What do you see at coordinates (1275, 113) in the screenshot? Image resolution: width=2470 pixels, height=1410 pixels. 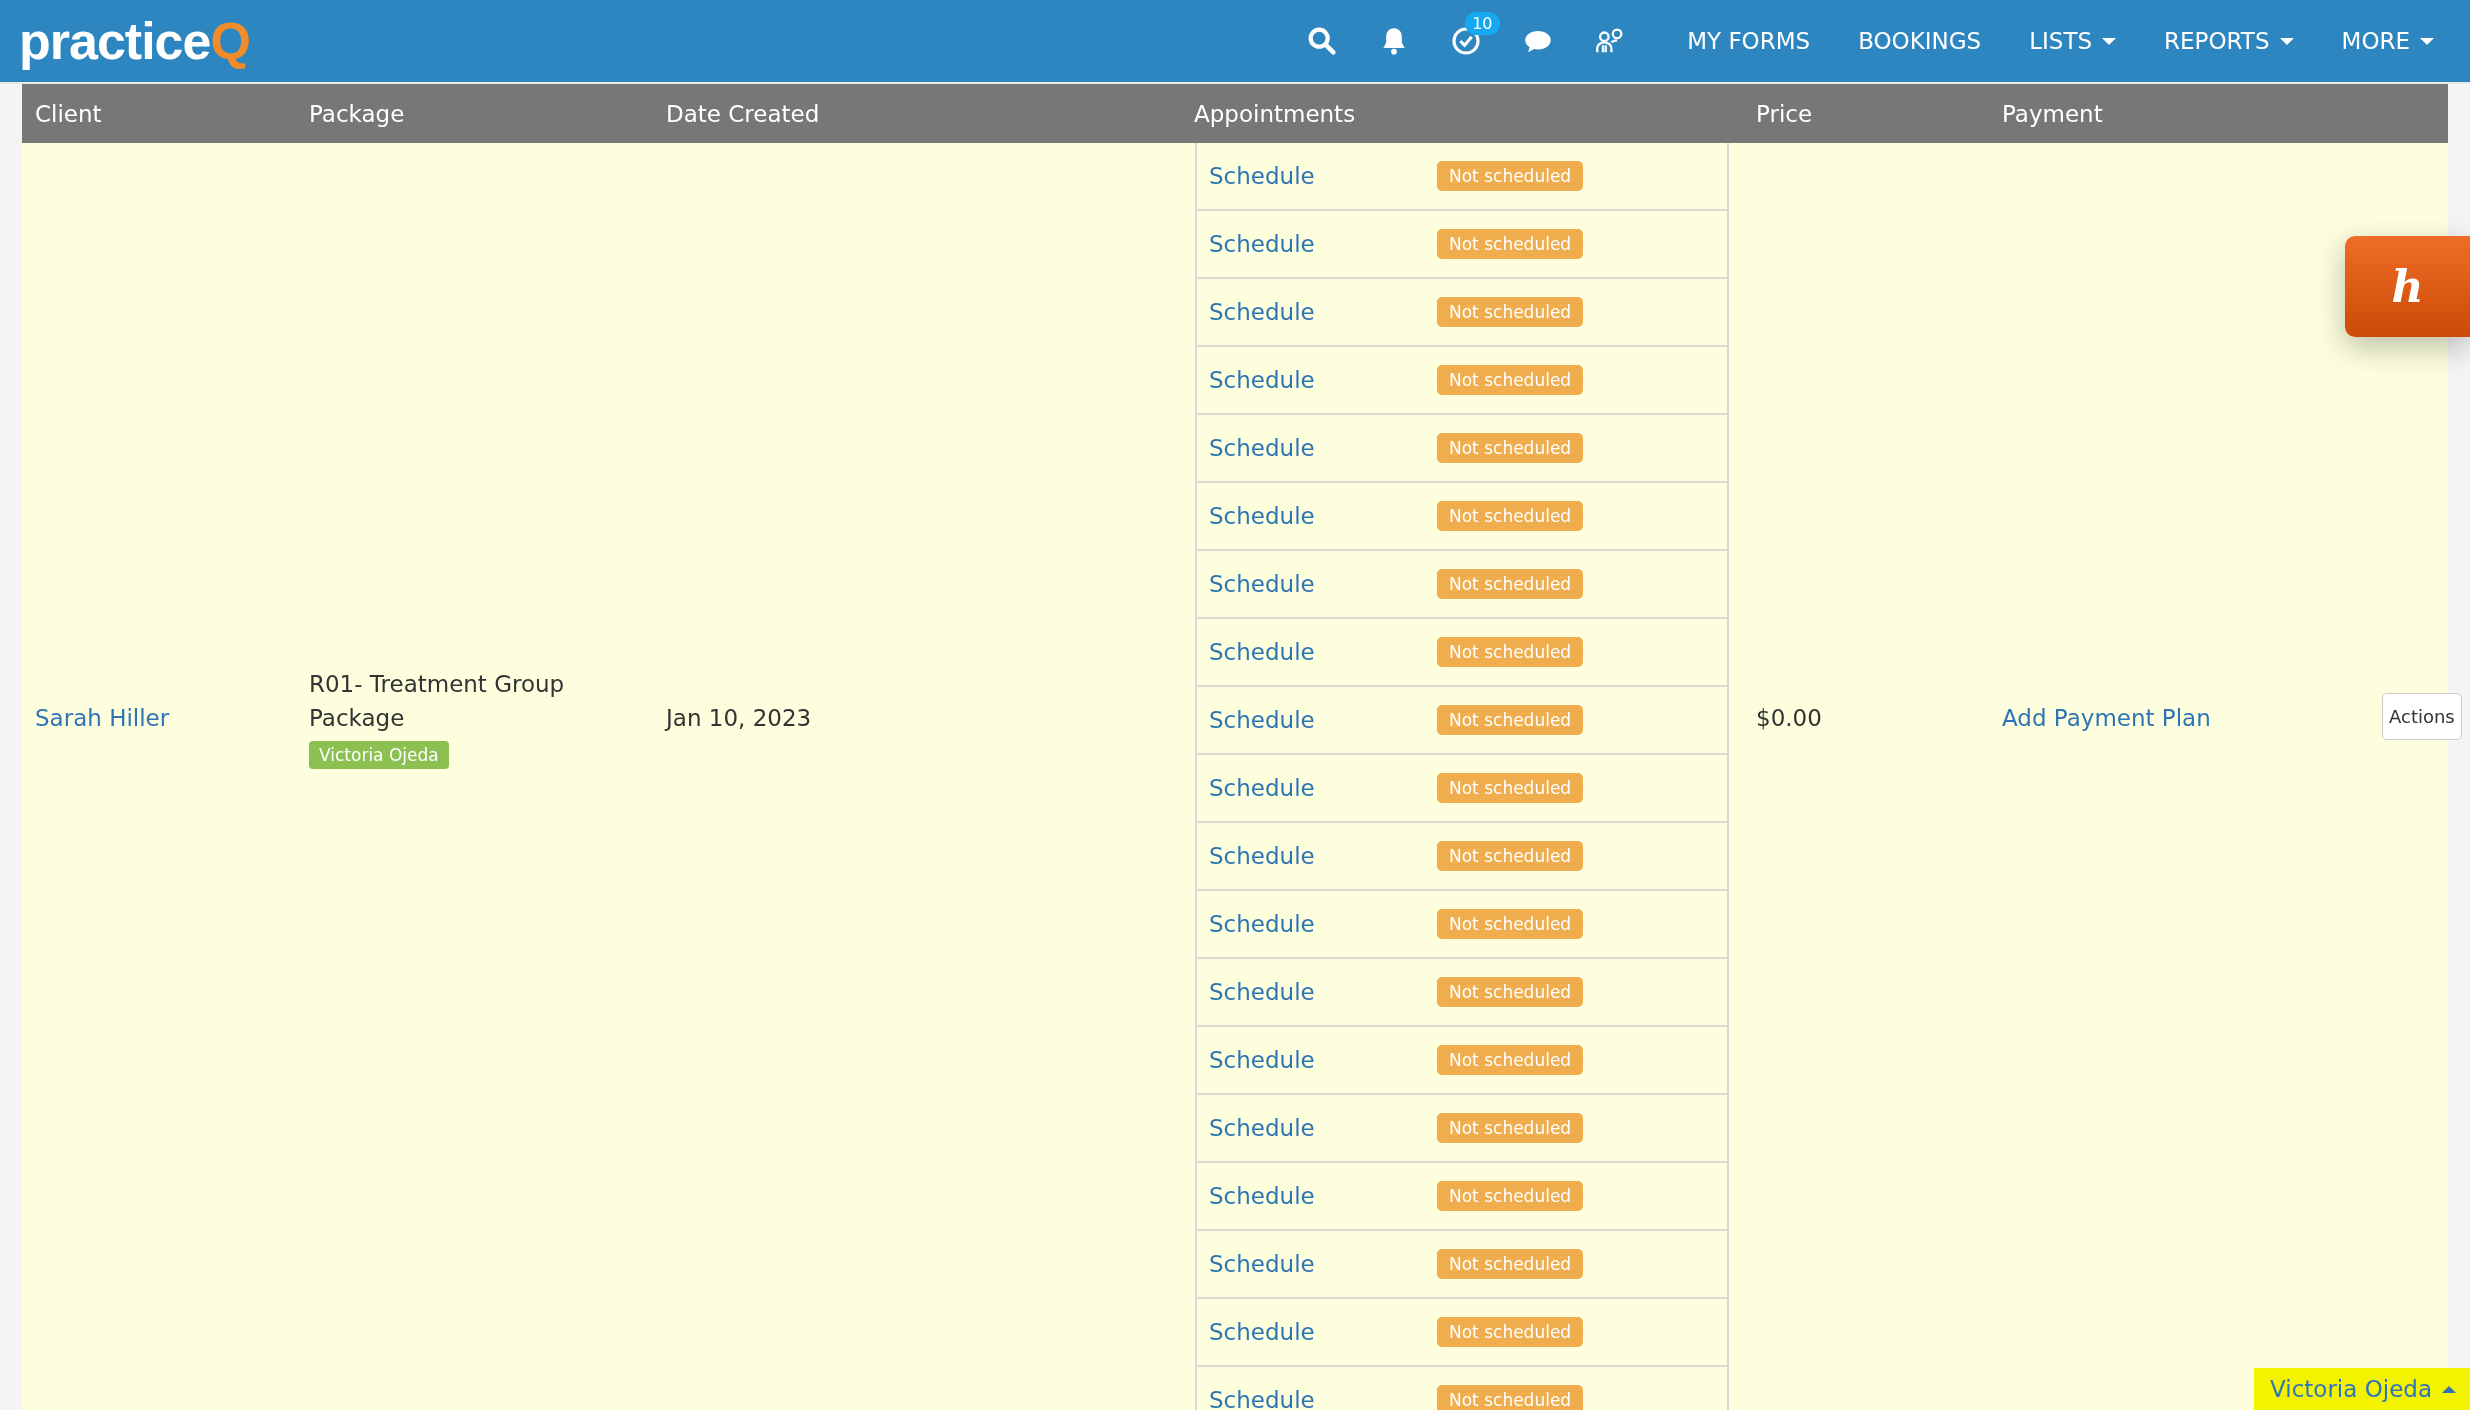 I see `column-header: Appointments` at bounding box center [1275, 113].